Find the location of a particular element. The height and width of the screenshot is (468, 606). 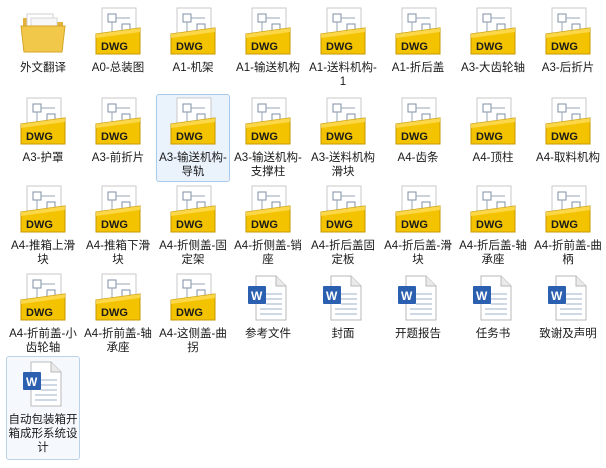

file-item-doc: W 自动包装箱开箱成形系统设计 is located at coordinates (43, 408).